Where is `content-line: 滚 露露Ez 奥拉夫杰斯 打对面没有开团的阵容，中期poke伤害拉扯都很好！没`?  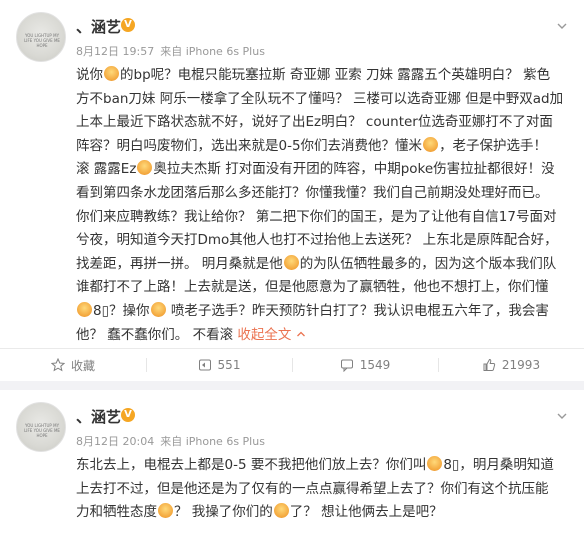 content-line: 滚 露露Ez 奥拉夫杰斯 打对面没有开团的阵容，中期poke伤害拉扯都很好！没 is located at coordinates (324, 170).